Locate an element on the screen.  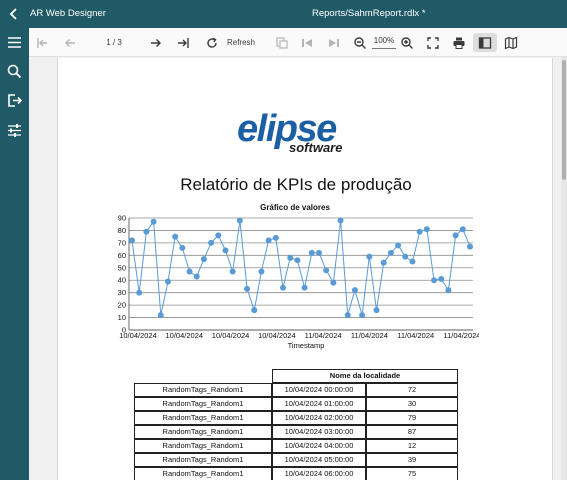
zoom-out-icon is located at coordinates (360, 42).